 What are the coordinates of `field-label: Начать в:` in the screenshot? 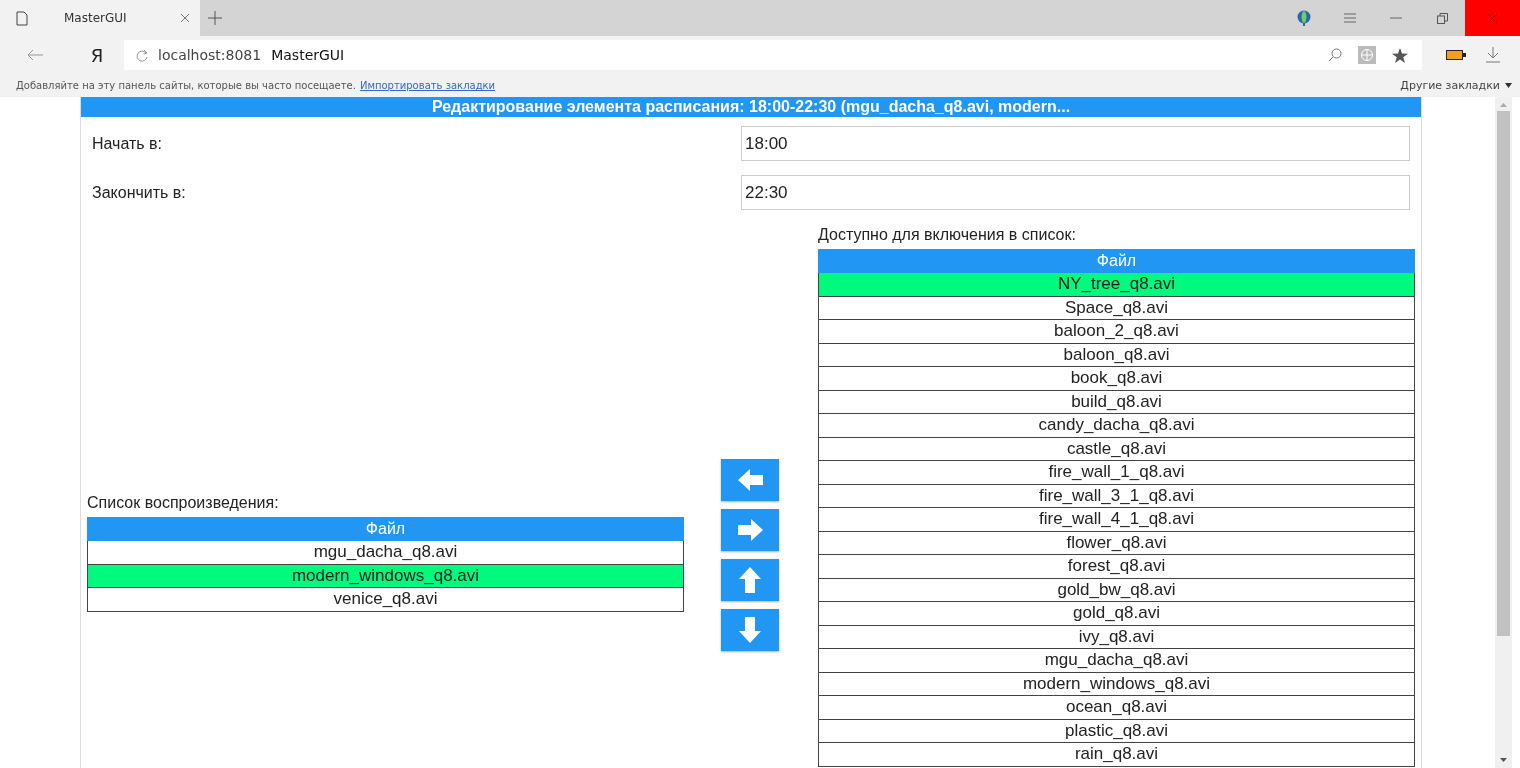 It's located at (128, 143).